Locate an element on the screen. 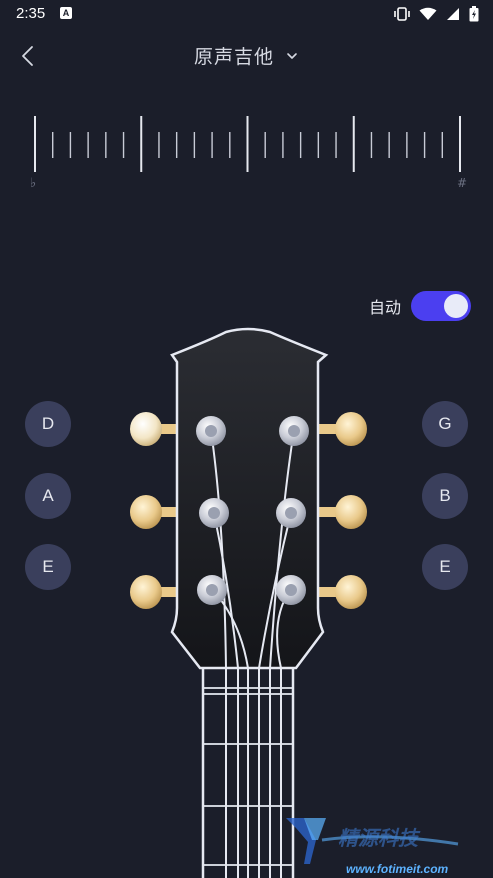 This screenshot has width=493, height=878. status-icons is located at coordinates (436, 14).